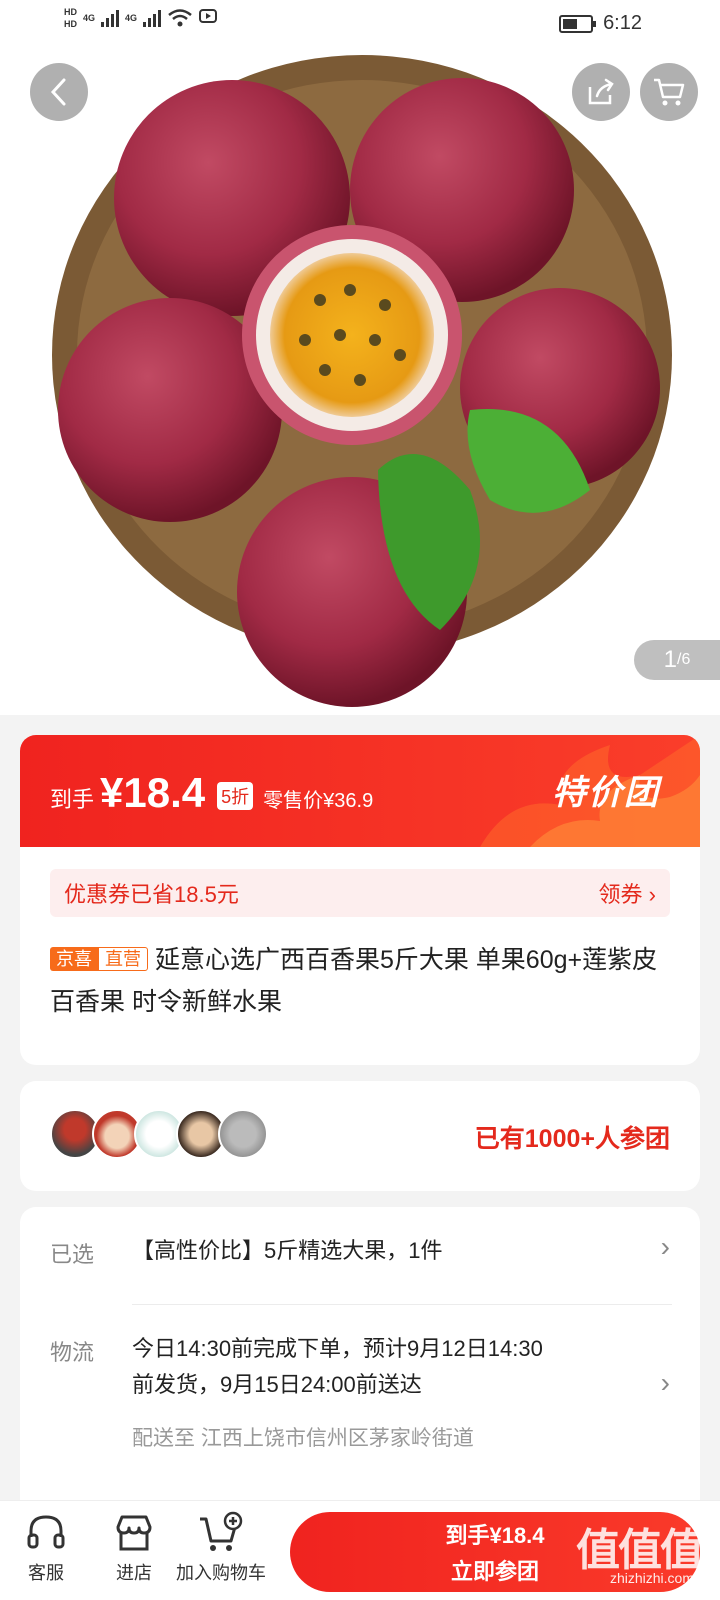 The width and height of the screenshot is (720, 1600). Describe the element at coordinates (606, 793) in the screenshot. I see `special-group-badge: 特价团` at that location.